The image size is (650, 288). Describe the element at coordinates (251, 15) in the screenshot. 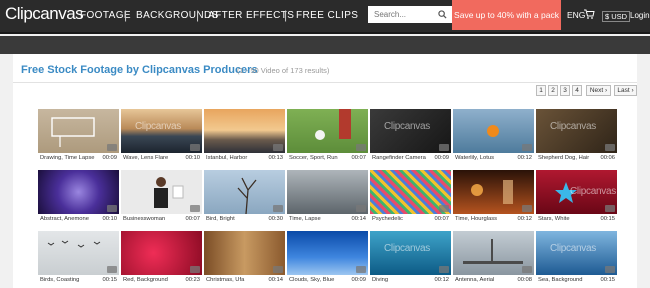

I see `nav-after-effects: AFTER EFFECTS` at that location.